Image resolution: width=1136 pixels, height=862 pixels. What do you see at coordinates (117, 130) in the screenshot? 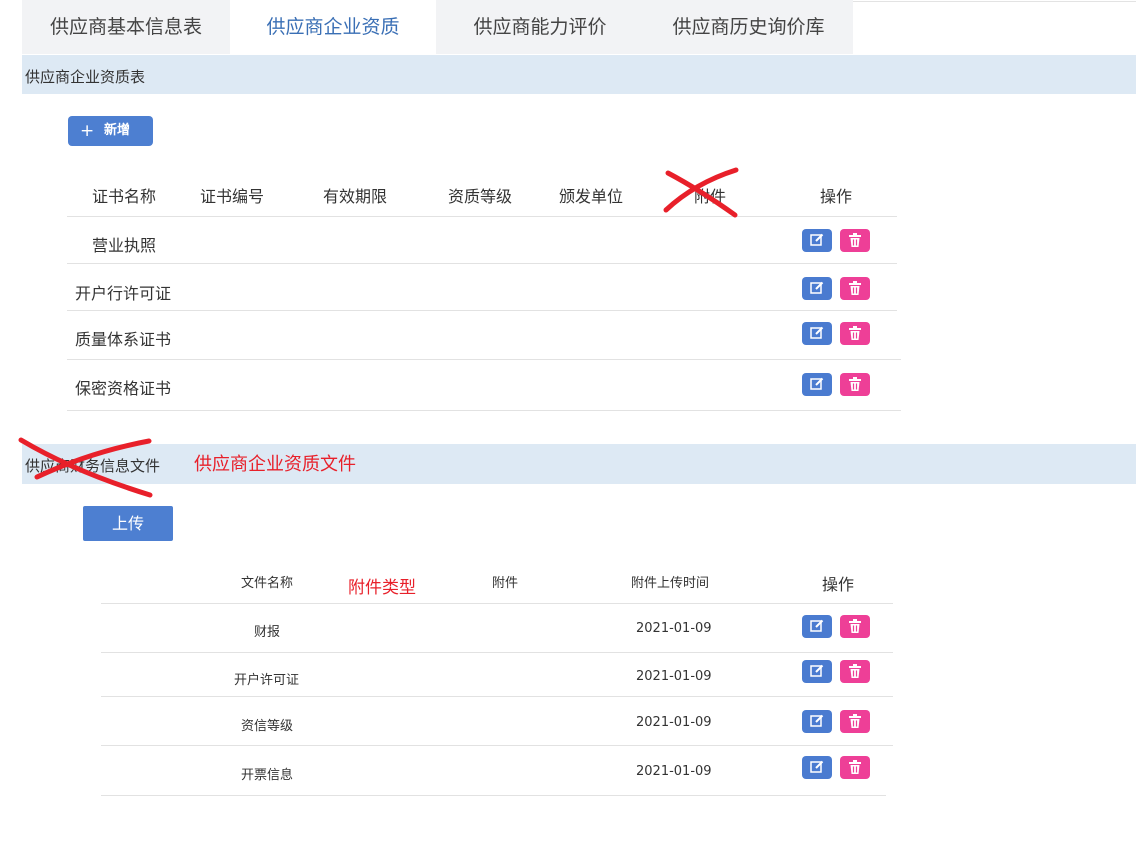
I see `add-button-label: 新增` at bounding box center [117, 130].